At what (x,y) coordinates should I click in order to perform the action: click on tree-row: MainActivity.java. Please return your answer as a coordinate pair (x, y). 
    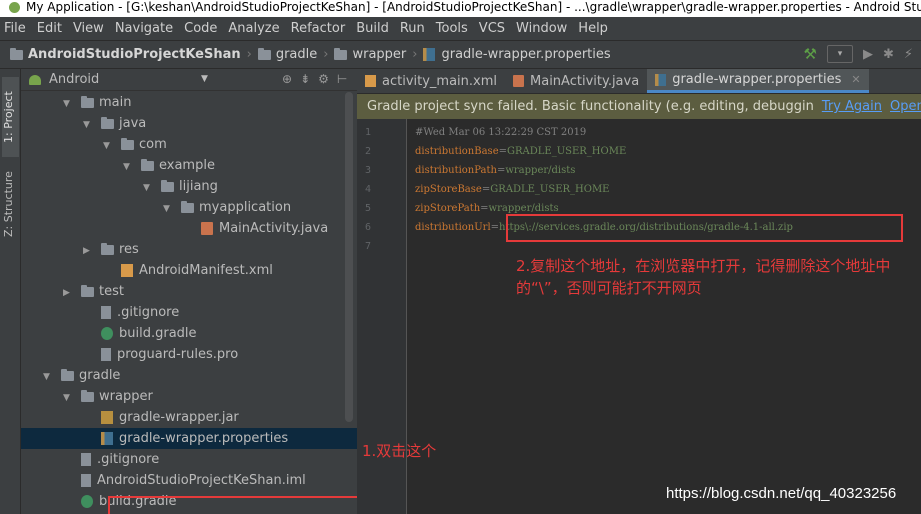
    Looking at the image, I should click on (189, 228).